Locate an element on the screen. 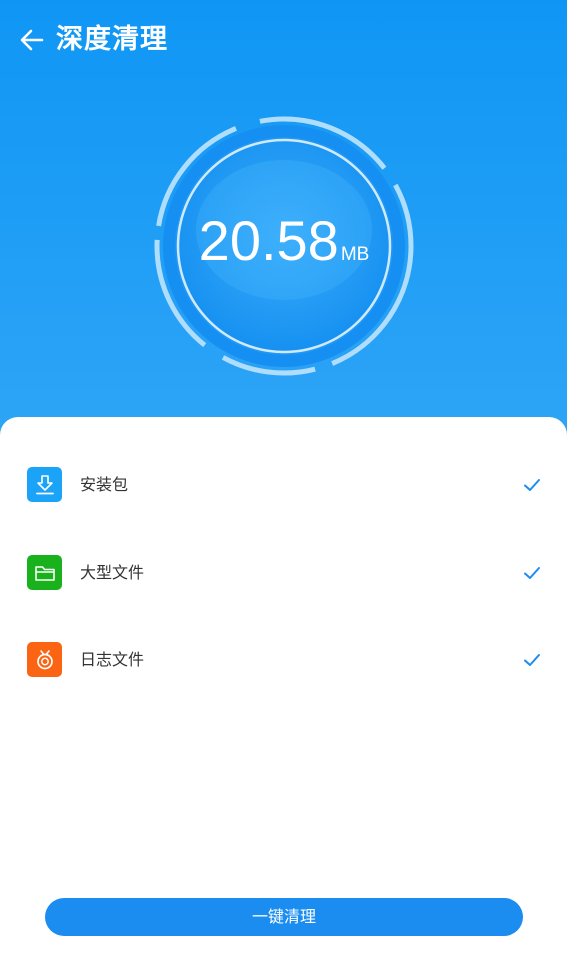  arrow-left-icon is located at coordinates (32, 40).